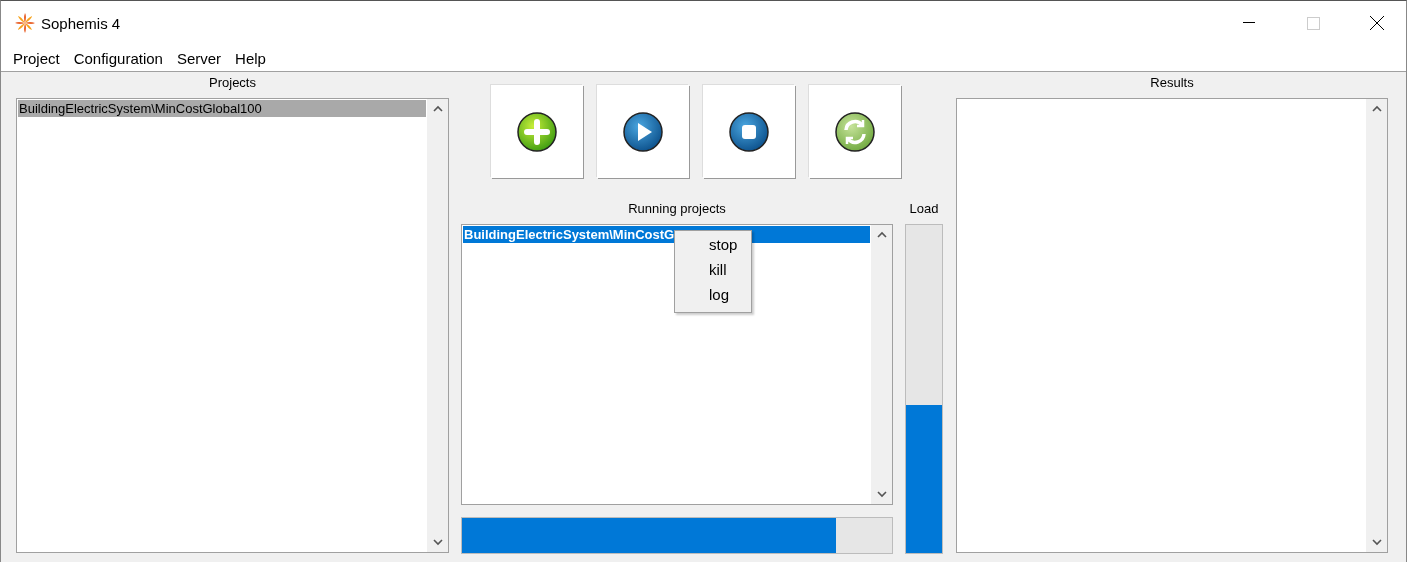 The height and width of the screenshot is (562, 1407). What do you see at coordinates (222, 108) in the screenshot?
I see `list-item: BuildingElectricSystem\MinCostGlobal100` at bounding box center [222, 108].